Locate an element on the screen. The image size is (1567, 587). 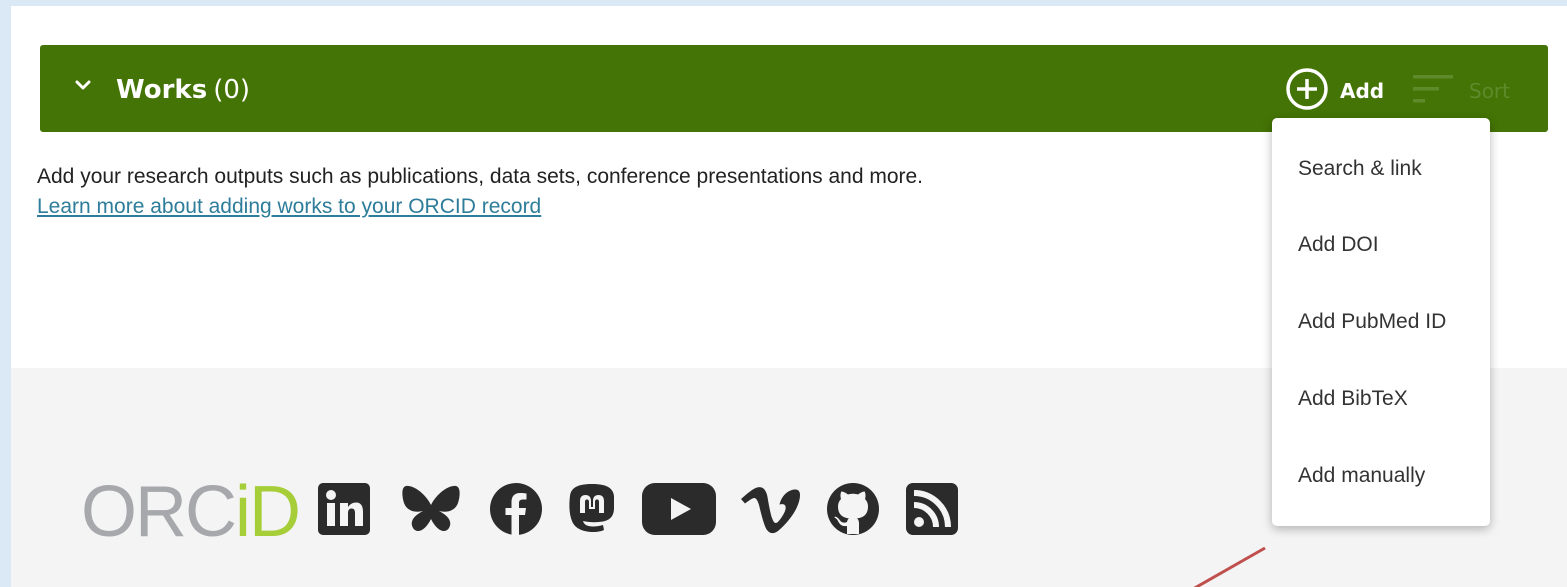
bluesky-icon is located at coordinates (431, 509).